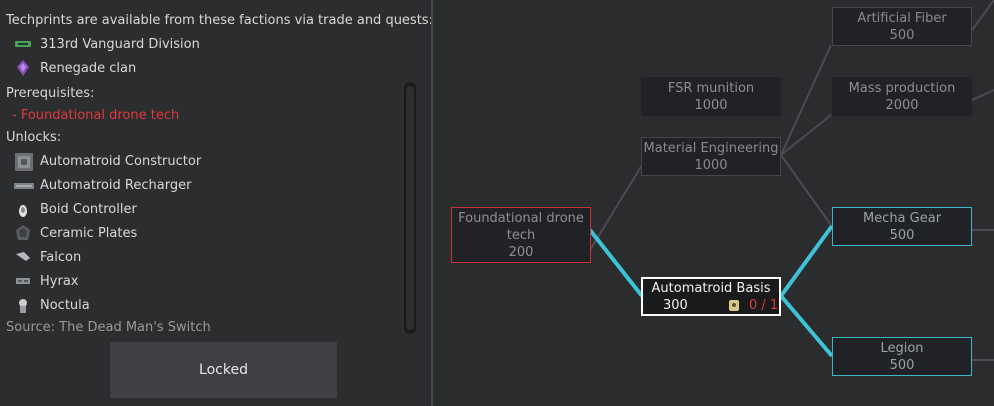 This screenshot has height=406, width=994. Describe the element at coordinates (34, 137) in the screenshot. I see `unlocks-heading: Unlocks:` at that location.